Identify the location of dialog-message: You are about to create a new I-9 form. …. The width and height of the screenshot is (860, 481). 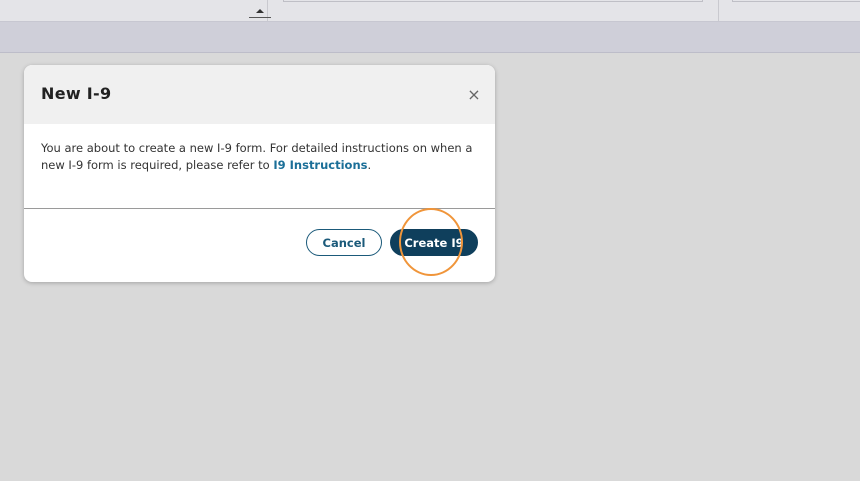
(259, 166).